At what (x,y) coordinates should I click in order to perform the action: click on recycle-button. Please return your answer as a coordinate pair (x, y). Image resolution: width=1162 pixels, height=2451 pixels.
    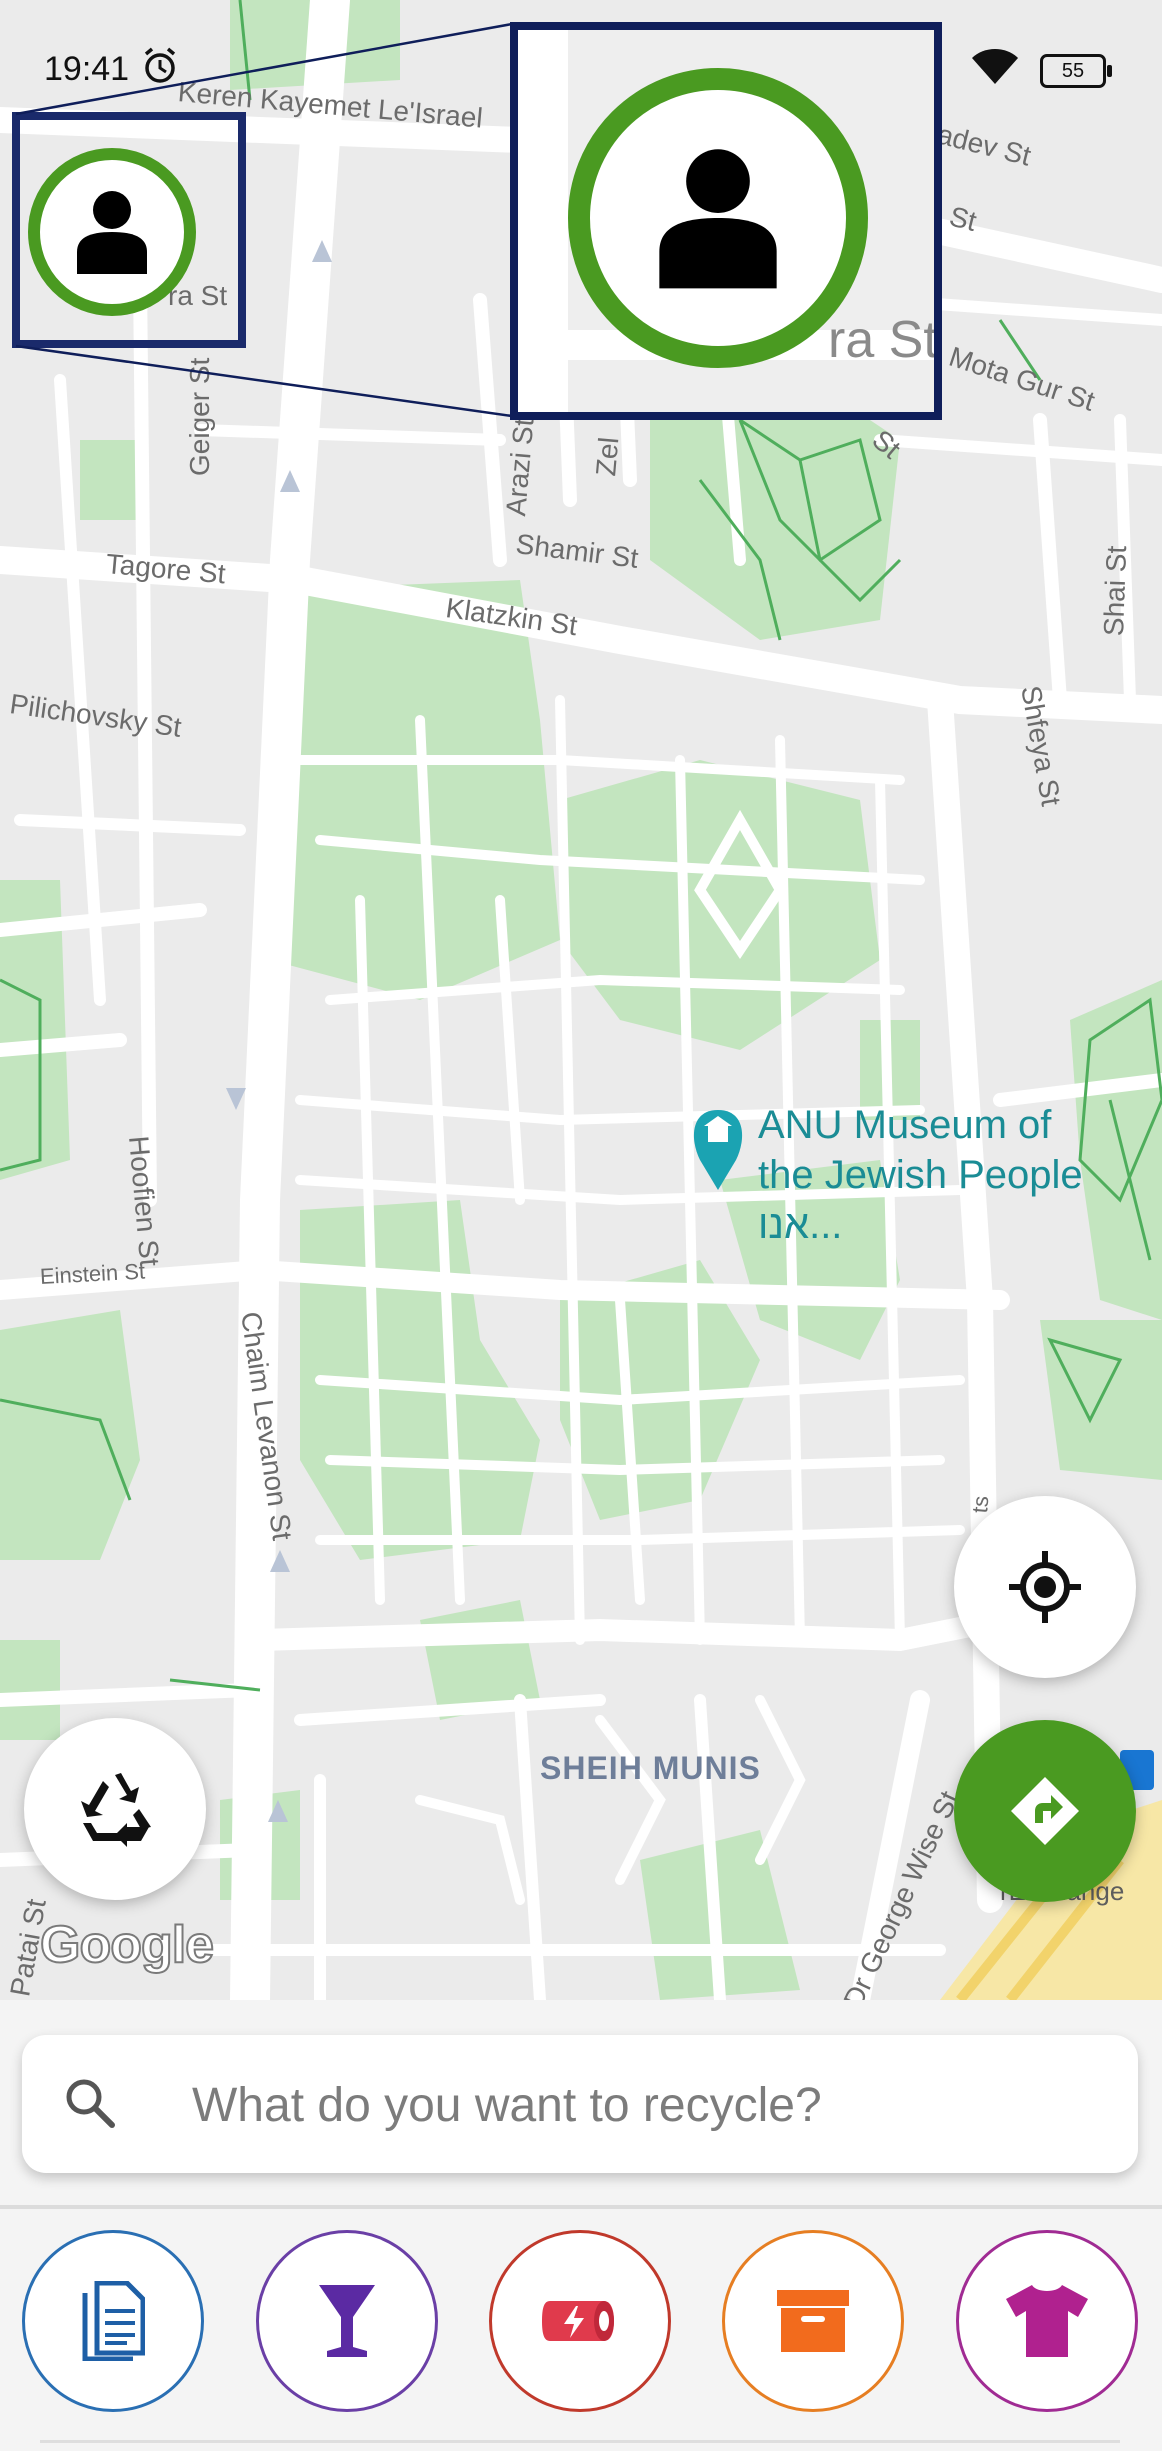
    Looking at the image, I should click on (115, 1809).